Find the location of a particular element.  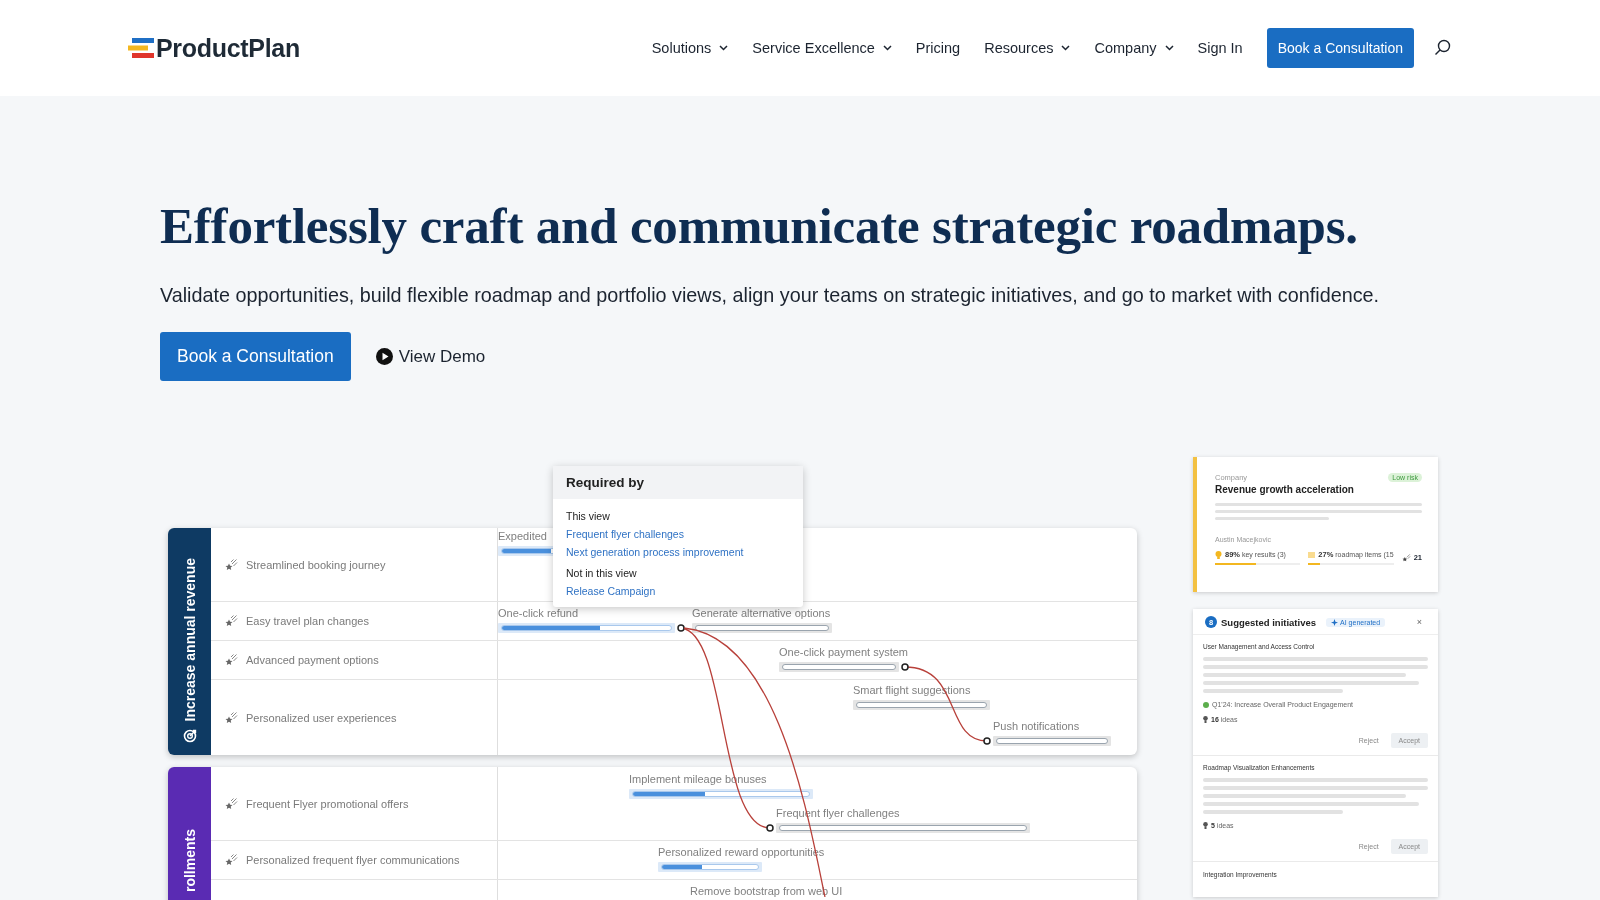

search-icon is located at coordinates (1443, 48).